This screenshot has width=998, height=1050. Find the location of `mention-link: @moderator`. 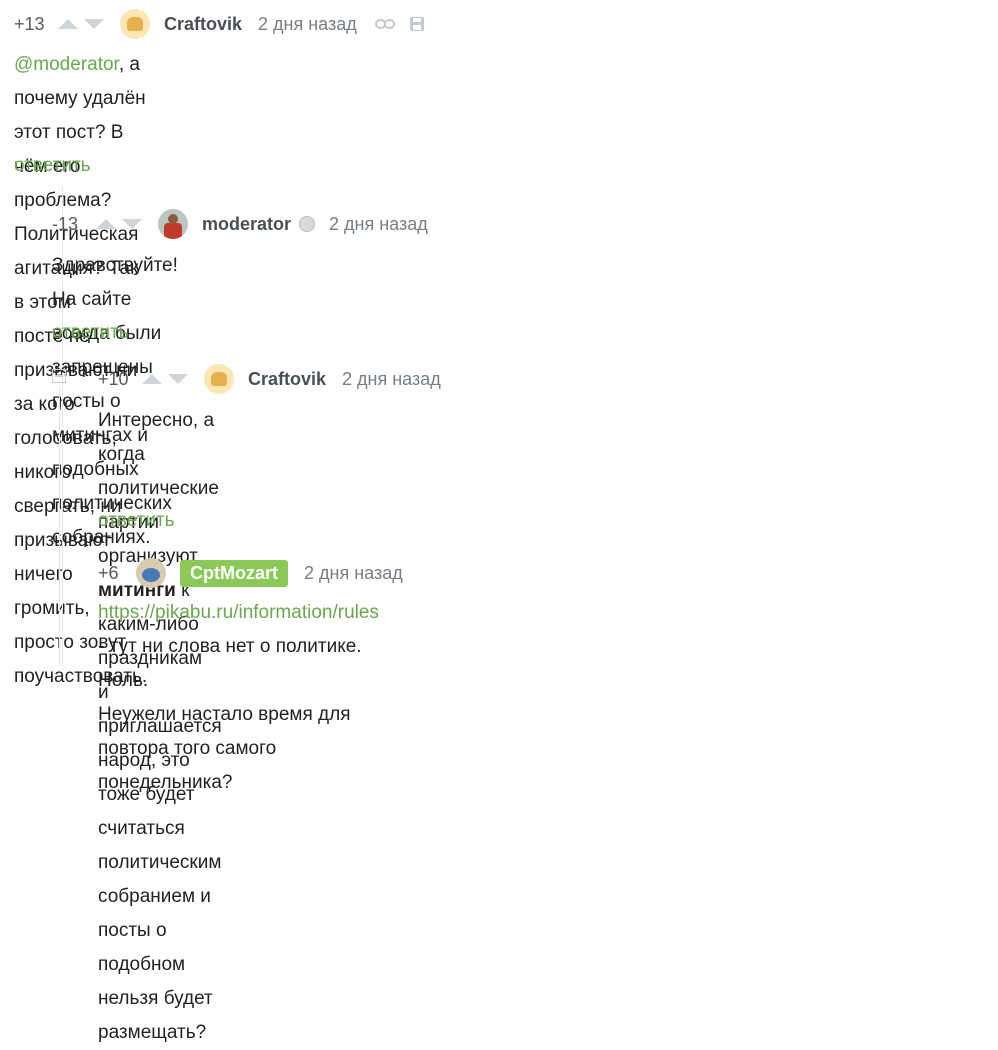

mention-link: @moderator is located at coordinates (66, 64).